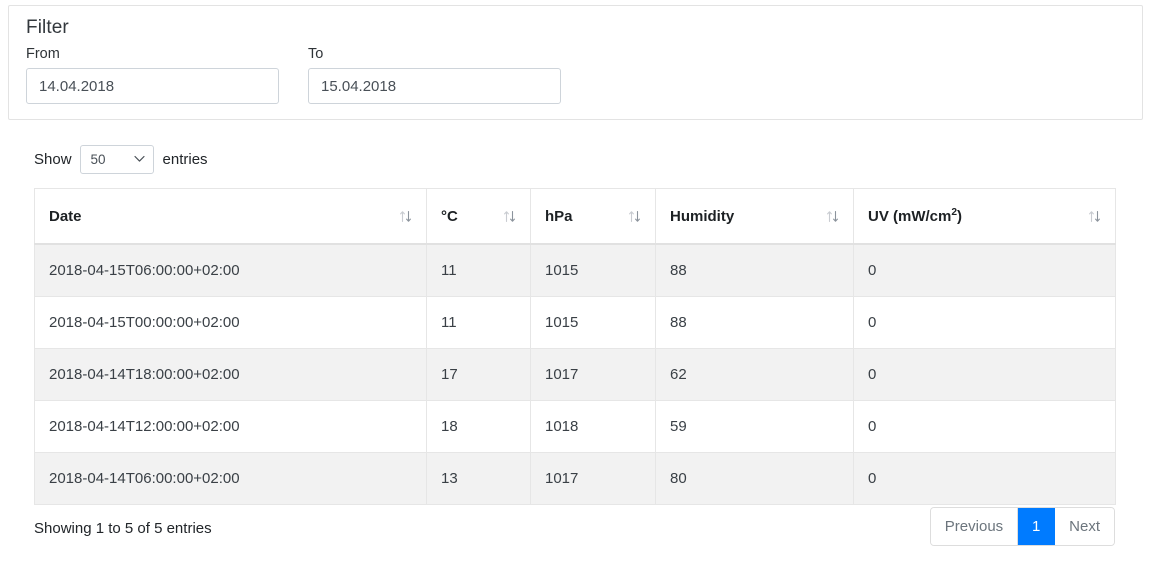  I want to click on to-date-label: To, so click(316, 54).